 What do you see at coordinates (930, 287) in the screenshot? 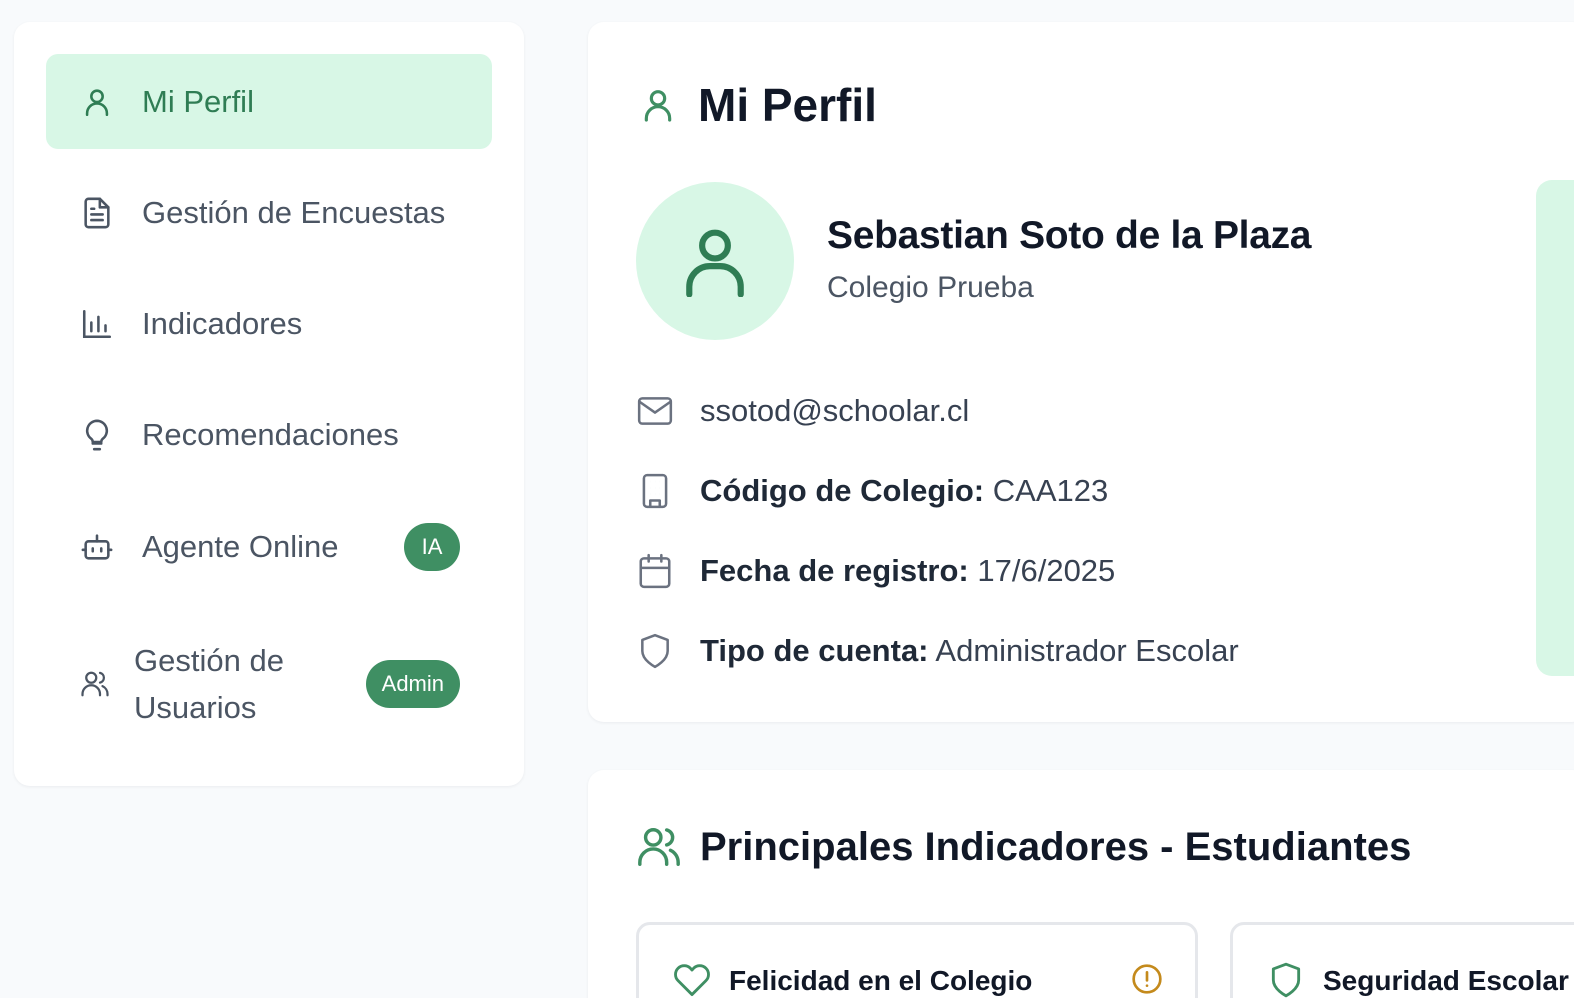
I see `user-school: Colegio Prueba` at bounding box center [930, 287].